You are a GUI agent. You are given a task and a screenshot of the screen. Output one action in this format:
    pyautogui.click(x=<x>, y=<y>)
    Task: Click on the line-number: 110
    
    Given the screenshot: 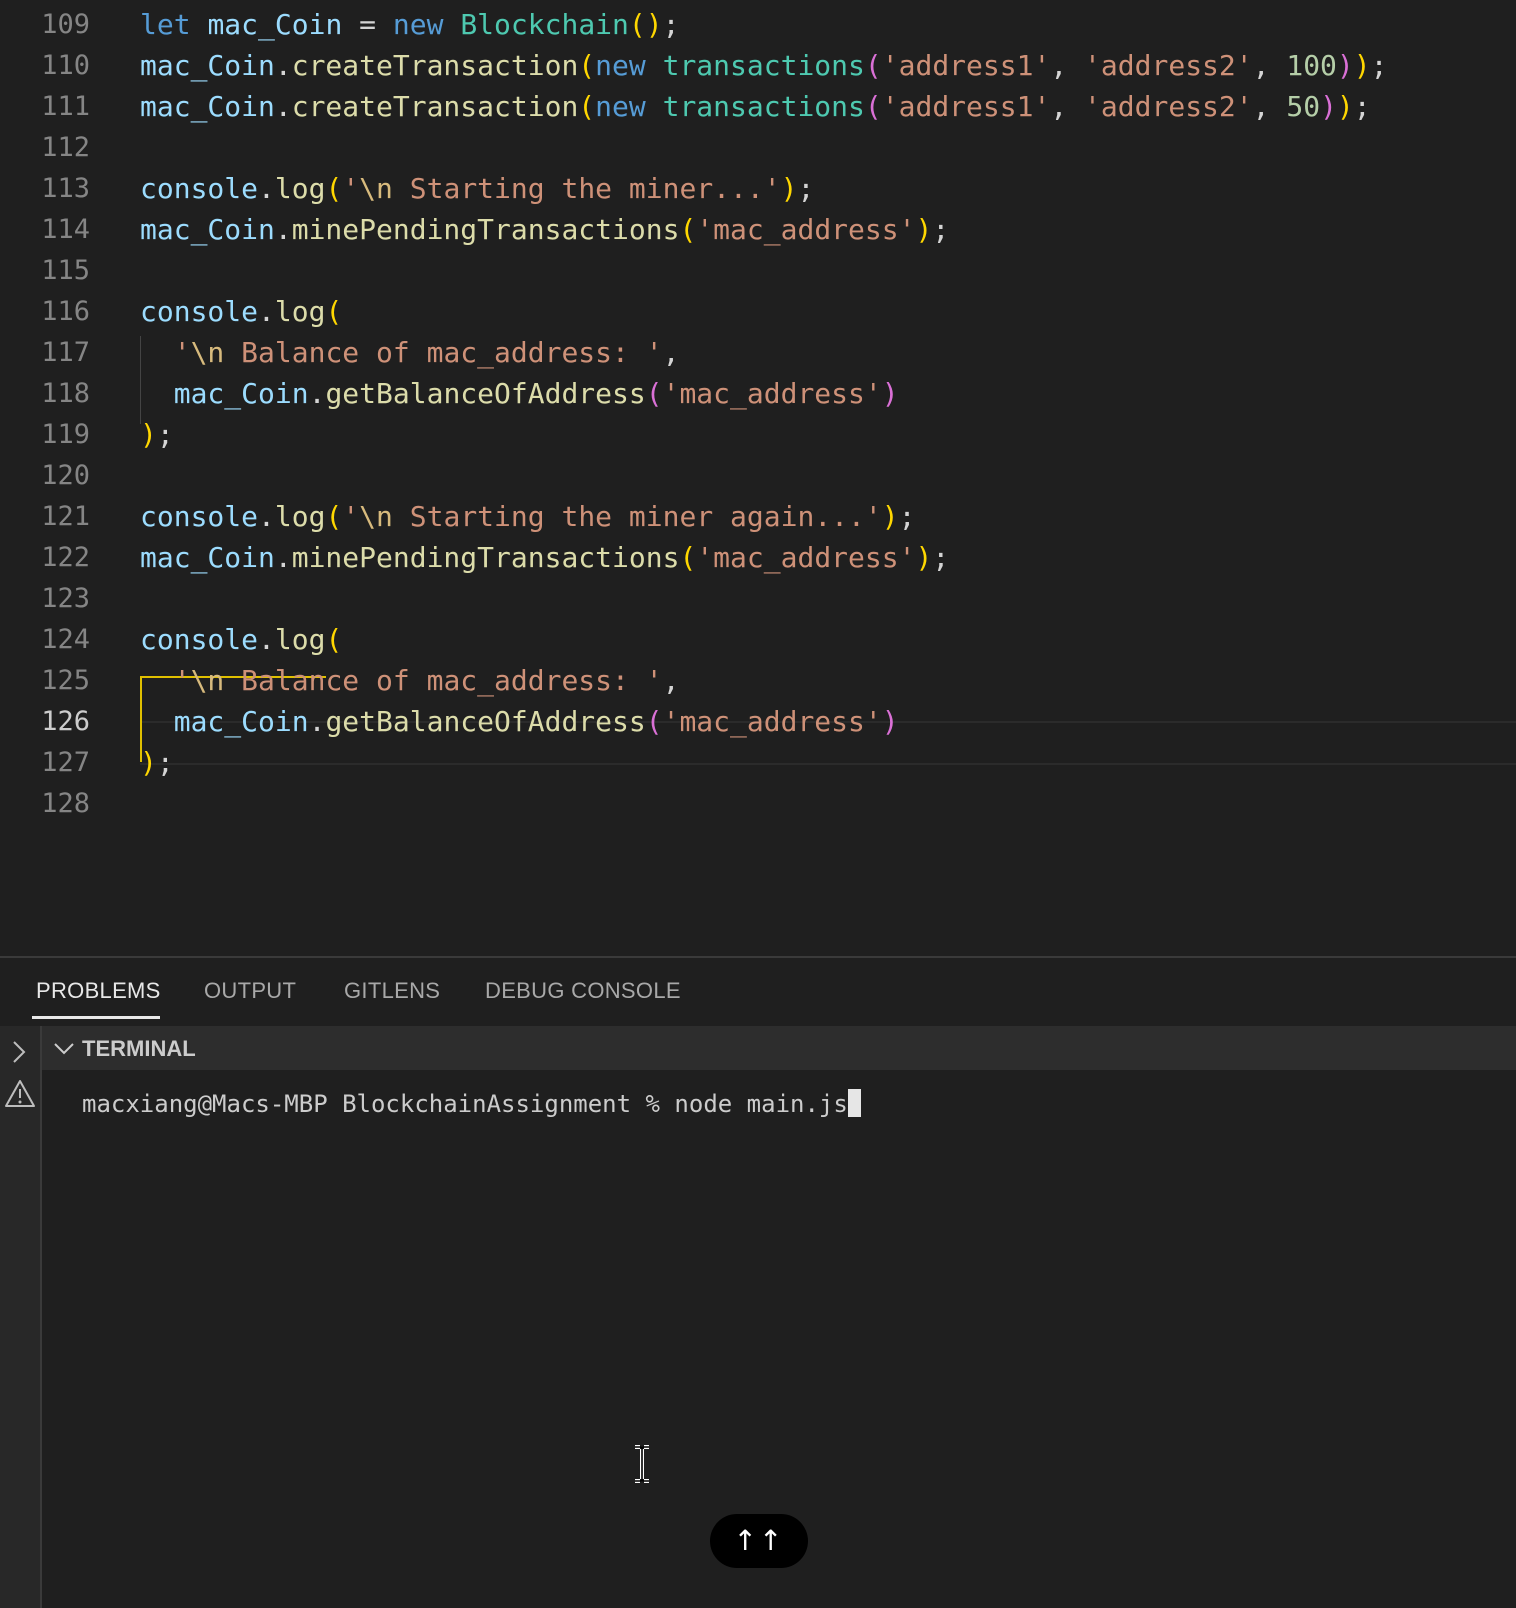 What is the action you would take?
    pyautogui.click(x=65, y=65)
    